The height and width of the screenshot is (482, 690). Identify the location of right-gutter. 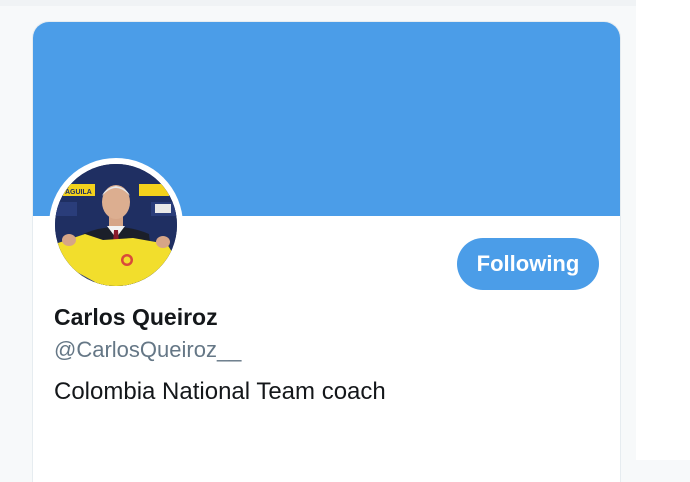
(663, 230).